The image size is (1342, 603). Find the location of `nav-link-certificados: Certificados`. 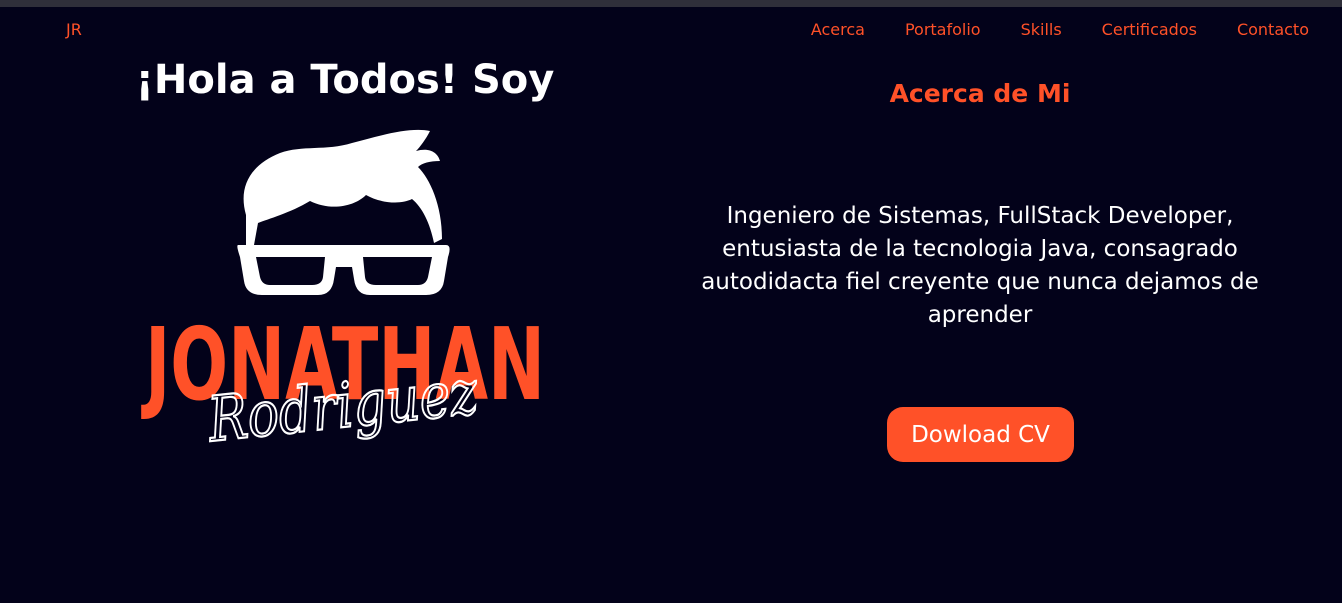

nav-link-certificados: Certificados is located at coordinates (1149, 29).